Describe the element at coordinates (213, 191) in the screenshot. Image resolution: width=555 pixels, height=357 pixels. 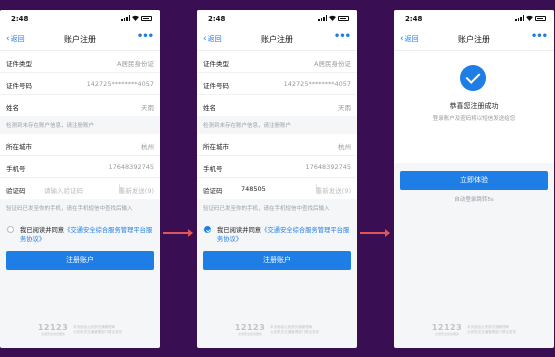
I see `code-label: 验证码` at that location.